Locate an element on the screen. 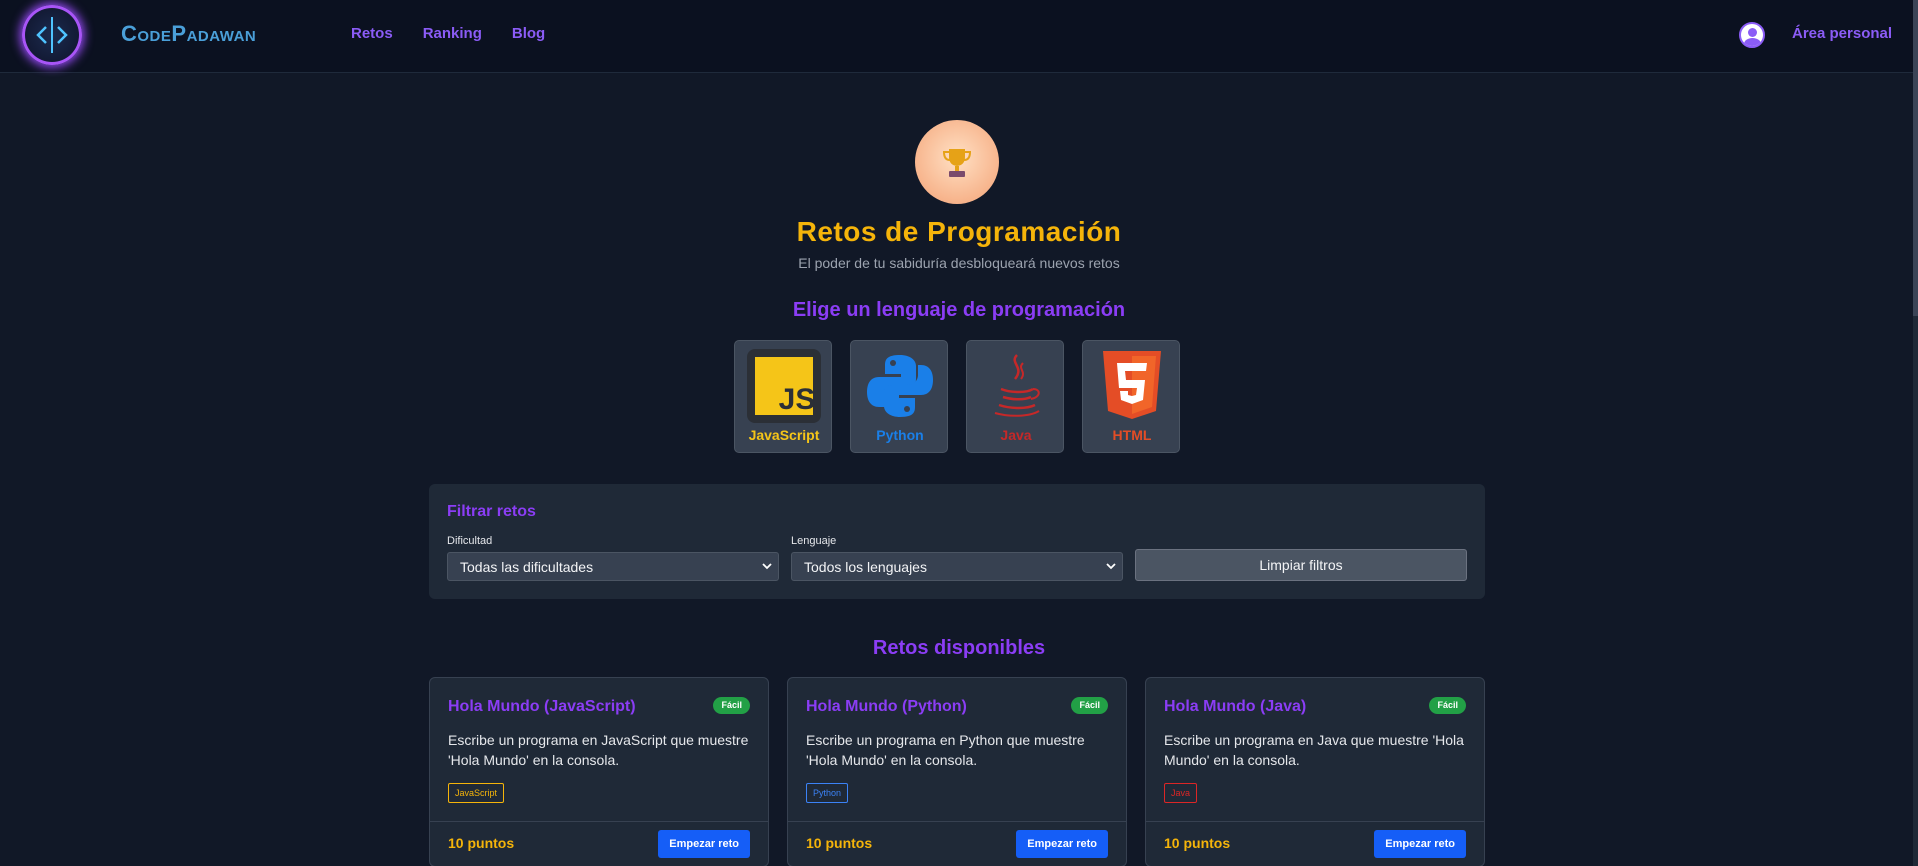 The height and width of the screenshot is (866, 1918). language-tag: Java is located at coordinates (1181, 793).